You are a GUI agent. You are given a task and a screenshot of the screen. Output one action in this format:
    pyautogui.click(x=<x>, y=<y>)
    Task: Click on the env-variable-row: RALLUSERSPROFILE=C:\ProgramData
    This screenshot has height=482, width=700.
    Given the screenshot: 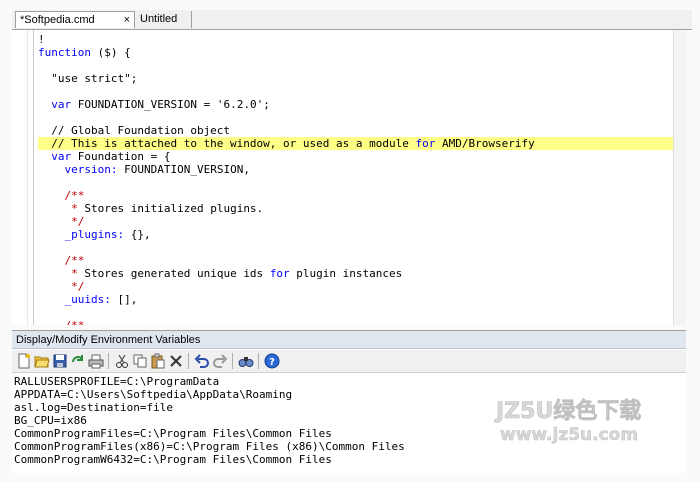 What is the action you would take?
    pyautogui.click(x=116, y=381)
    